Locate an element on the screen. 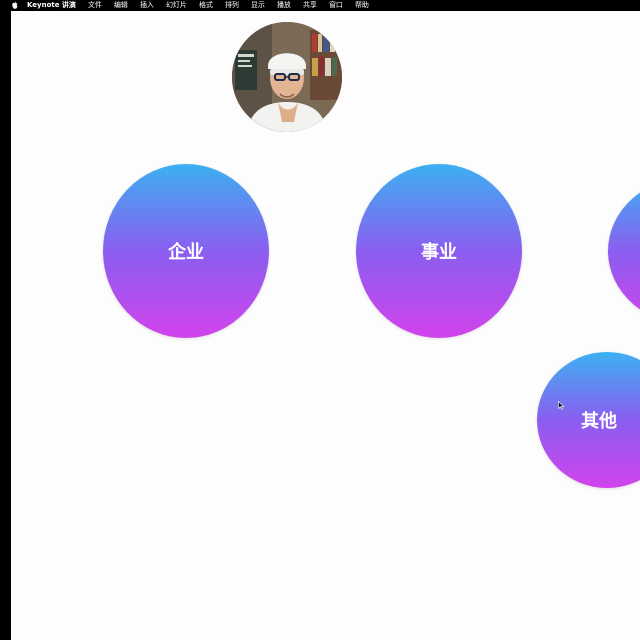 Image resolution: width=640 pixels, height=640 pixels. menu-format: 格式 is located at coordinates (206, 5).